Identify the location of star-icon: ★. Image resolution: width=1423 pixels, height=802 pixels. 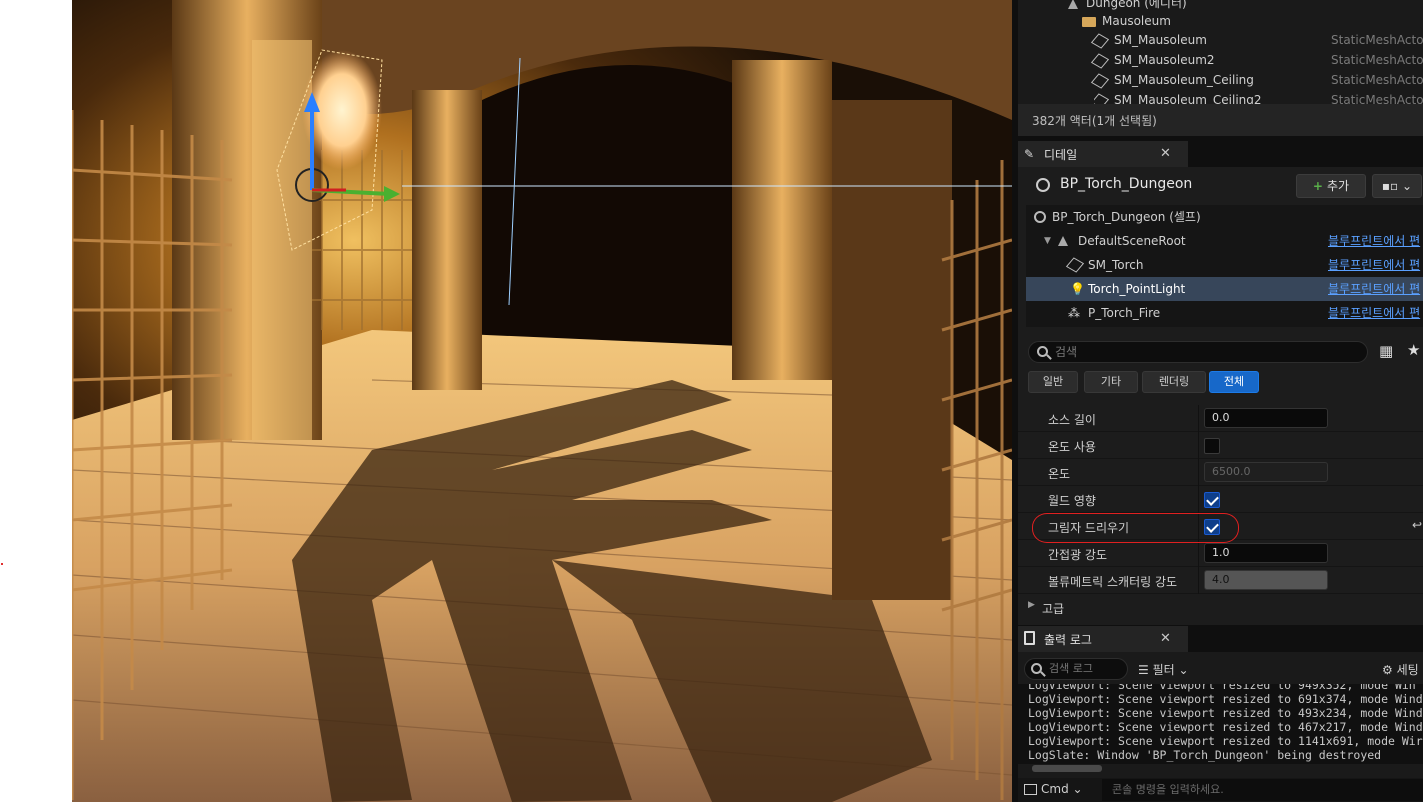
(1413, 350).